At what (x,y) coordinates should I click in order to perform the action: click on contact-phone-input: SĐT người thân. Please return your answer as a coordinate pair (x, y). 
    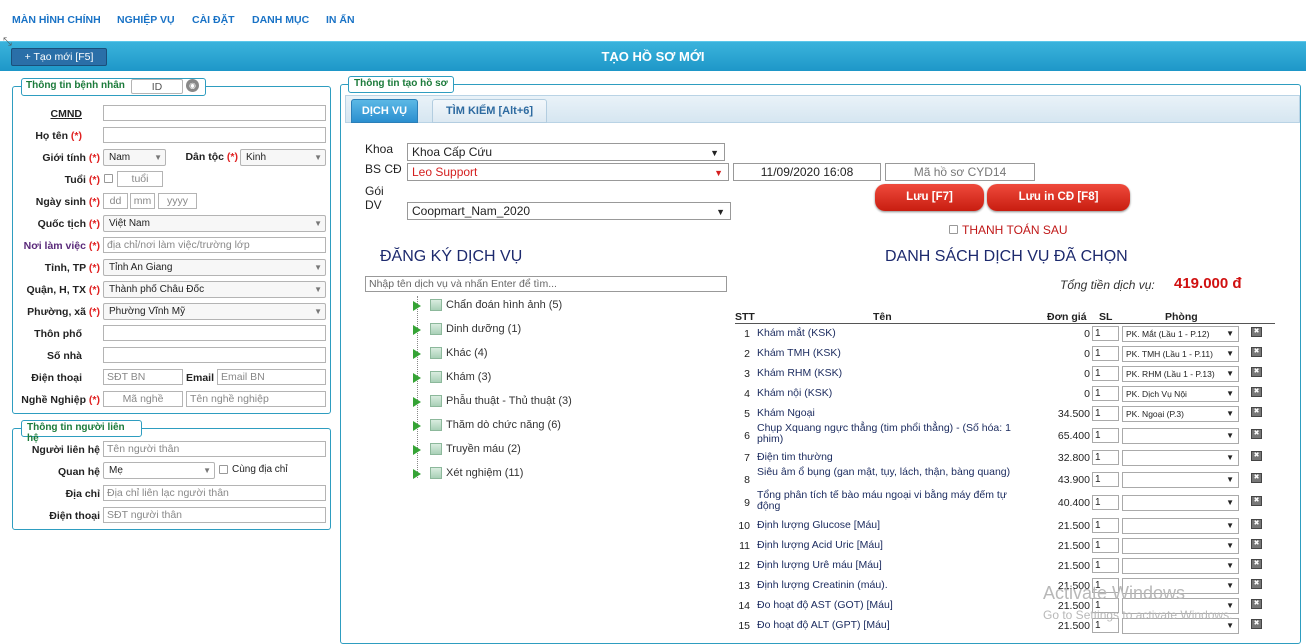
    Looking at the image, I should click on (214, 515).